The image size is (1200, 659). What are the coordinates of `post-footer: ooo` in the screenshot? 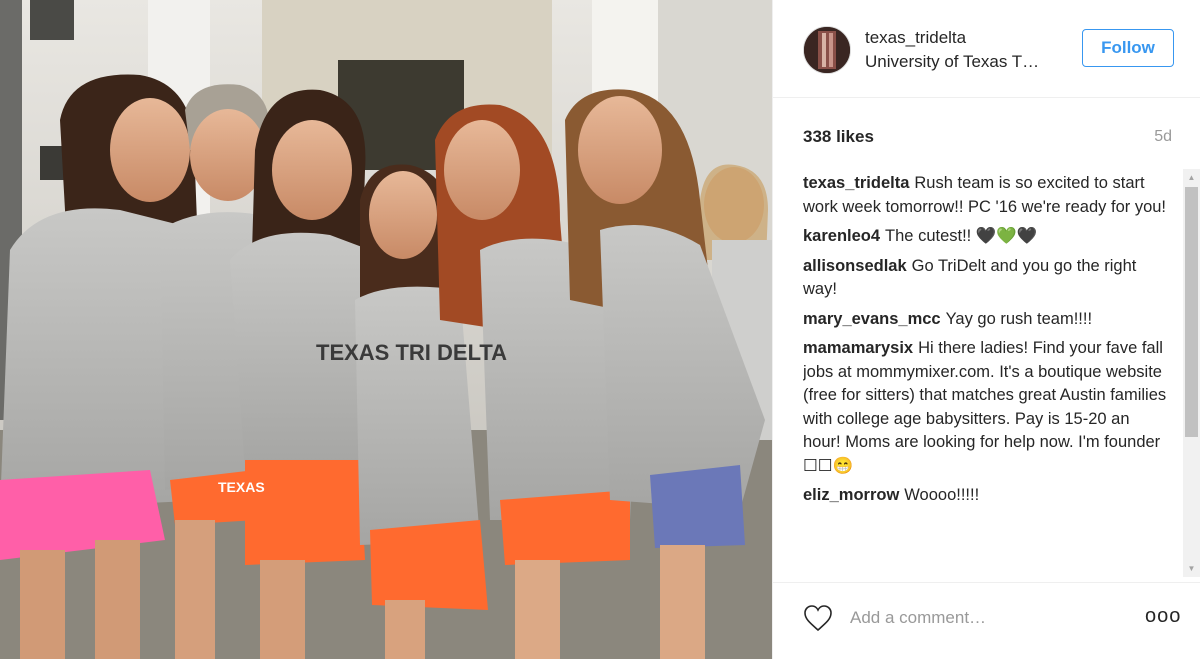 It's located at (986, 620).